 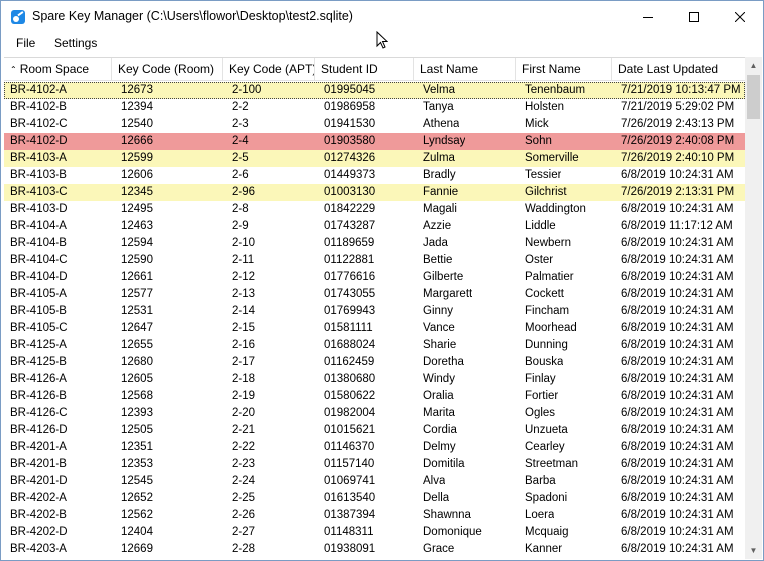 I want to click on menu-file: File, so click(x=25, y=43).